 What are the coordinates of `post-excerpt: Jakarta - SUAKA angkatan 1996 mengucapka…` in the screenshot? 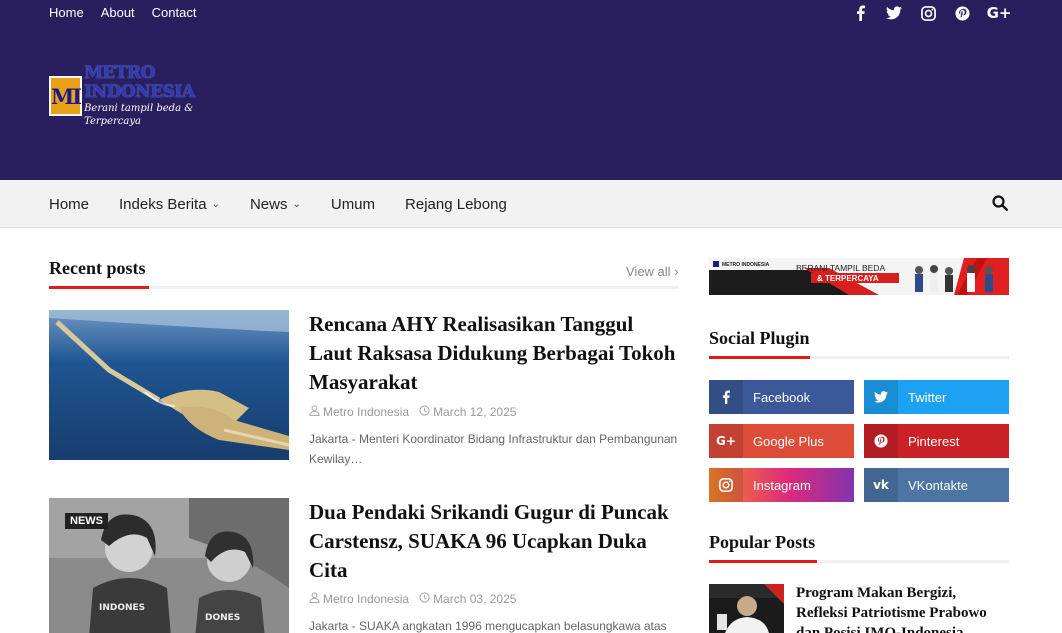 It's located at (488, 626).